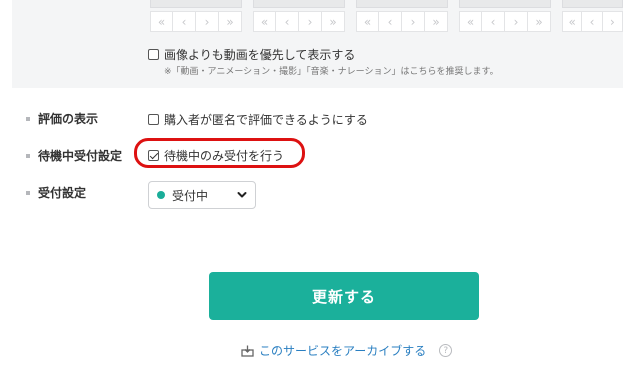 This screenshot has height=381, width=623. What do you see at coordinates (331, 72) in the screenshot?
I see `prefer-video-note: ※「動画・アニメーション・撮影」「音楽・ナレーション」はこちらを推奨します。` at bounding box center [331, 72].